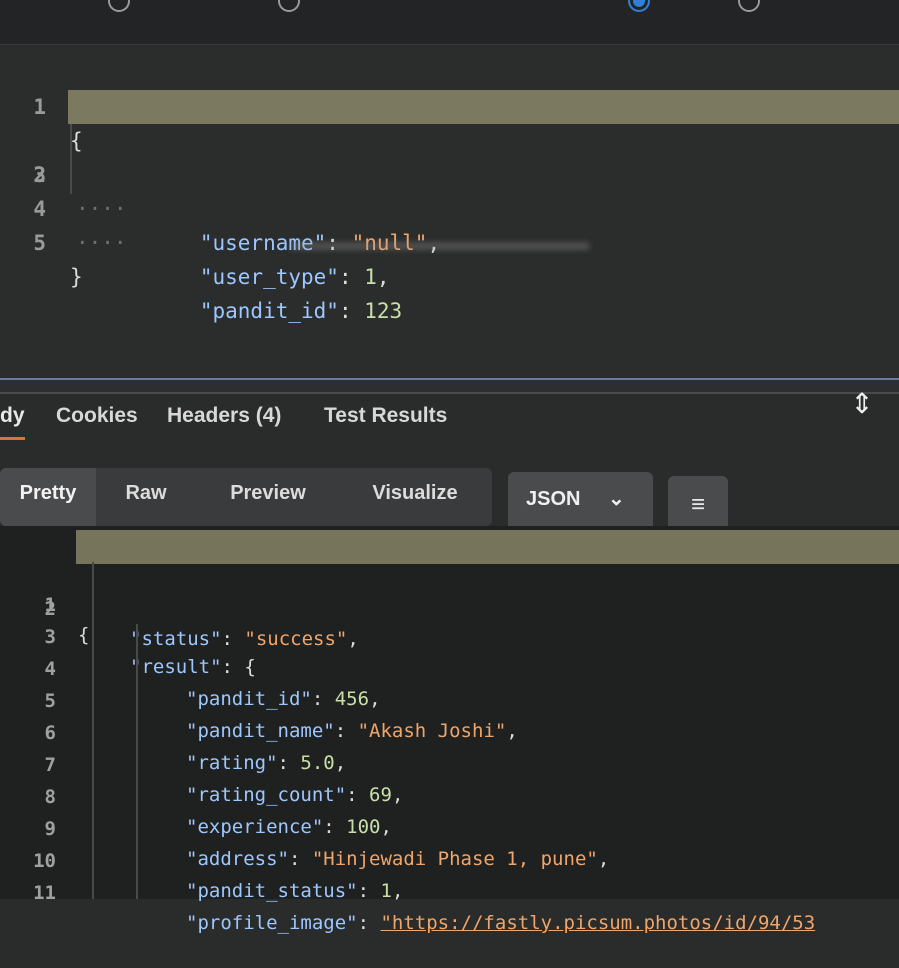 The height and width of the screenshot is (968, 899). I want to click on tab-cookies: Cookies, so click(97, 416).